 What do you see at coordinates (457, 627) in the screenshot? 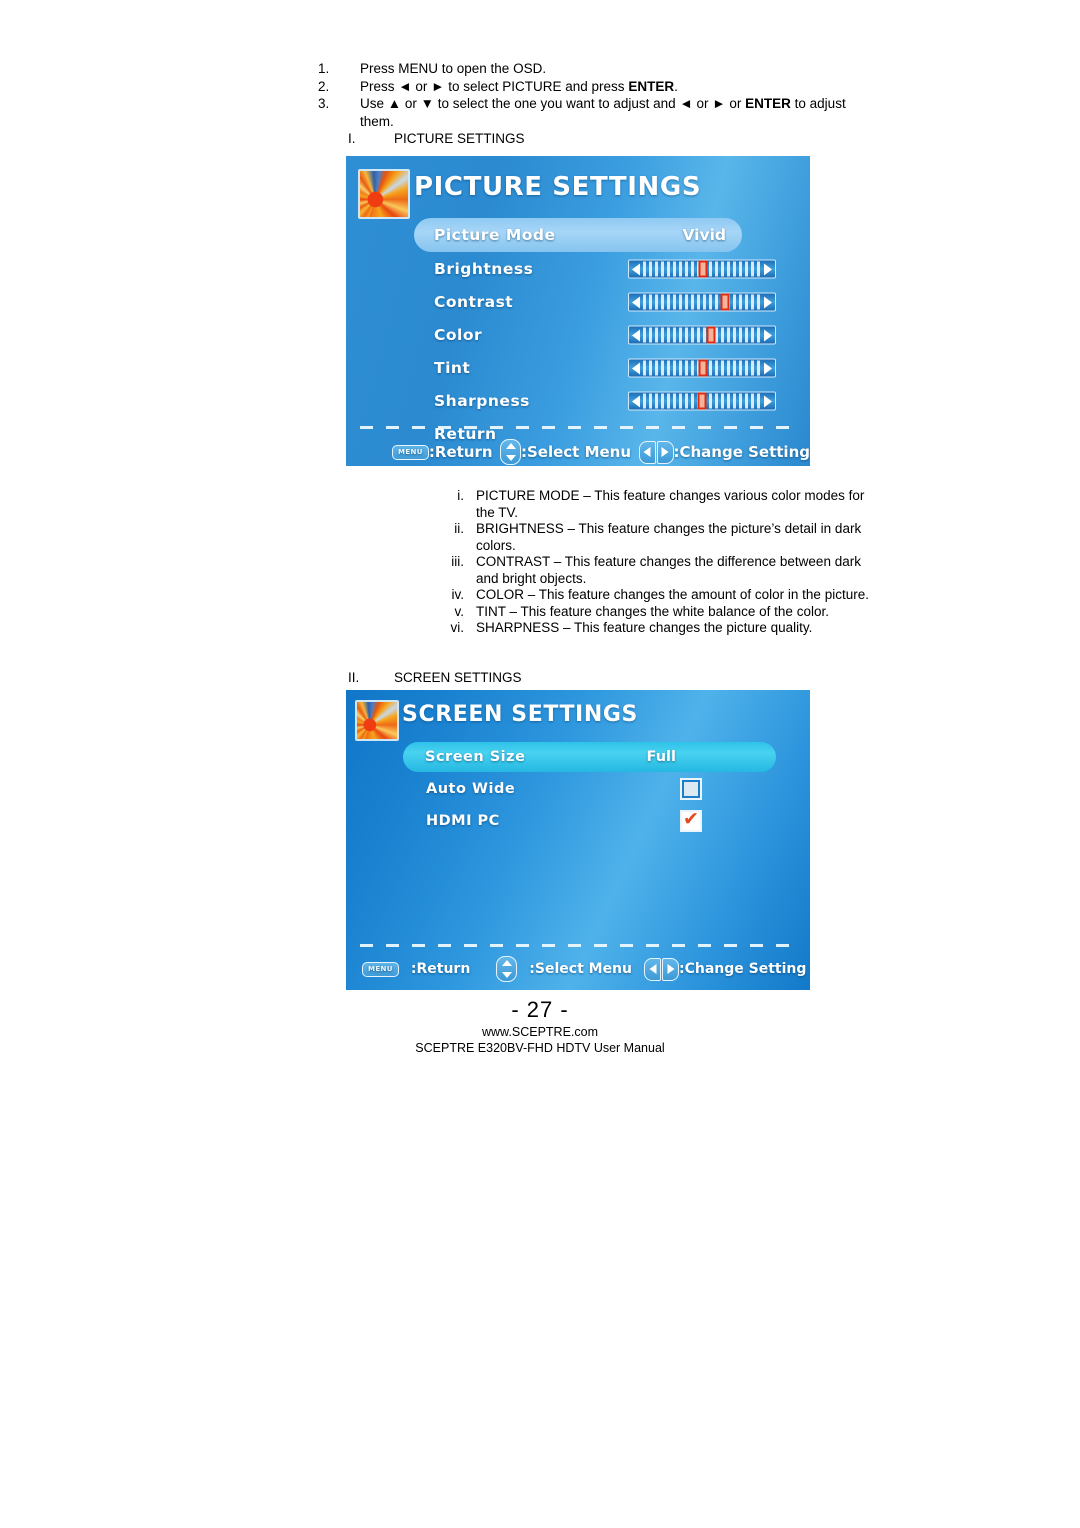
I see `description-number: vi.` at bounding box center [457, 627].